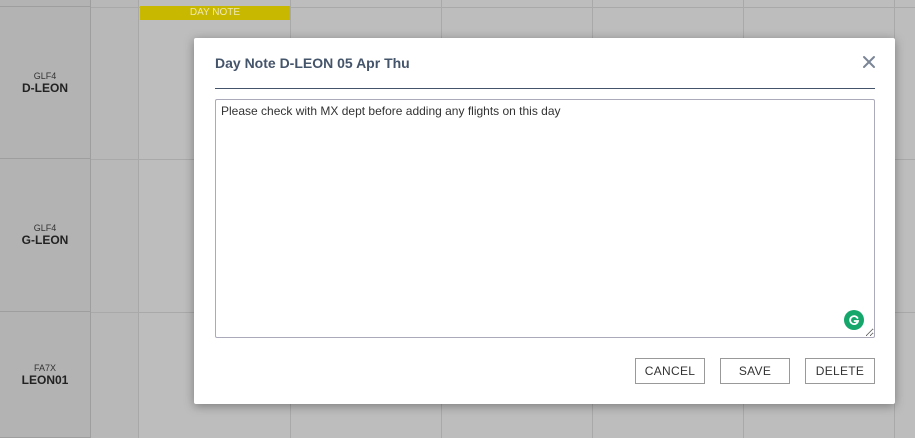 This screenshot has height=438, width=915. What do you see at coordinates (545, 88) in the screenshot?
I see `title-divider` at bounding box center [545, 88].